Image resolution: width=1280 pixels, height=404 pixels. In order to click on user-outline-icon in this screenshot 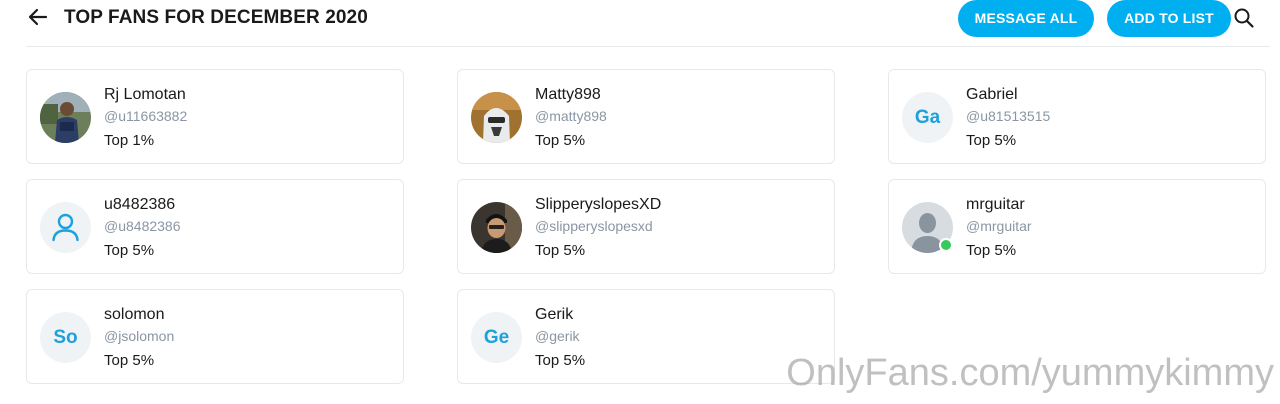, I will do `click(65, 227)`.